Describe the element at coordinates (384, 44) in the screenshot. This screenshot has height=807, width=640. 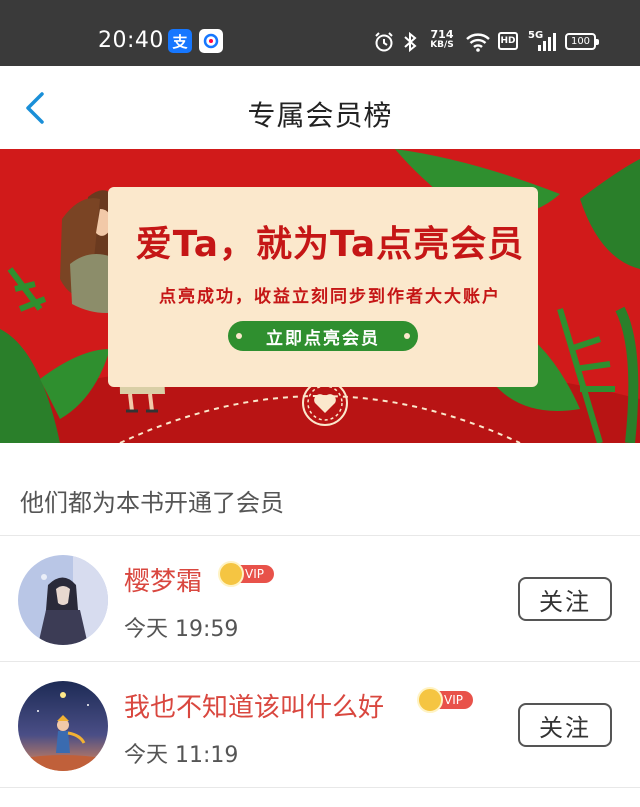
I see `alarm-icon` at that location.